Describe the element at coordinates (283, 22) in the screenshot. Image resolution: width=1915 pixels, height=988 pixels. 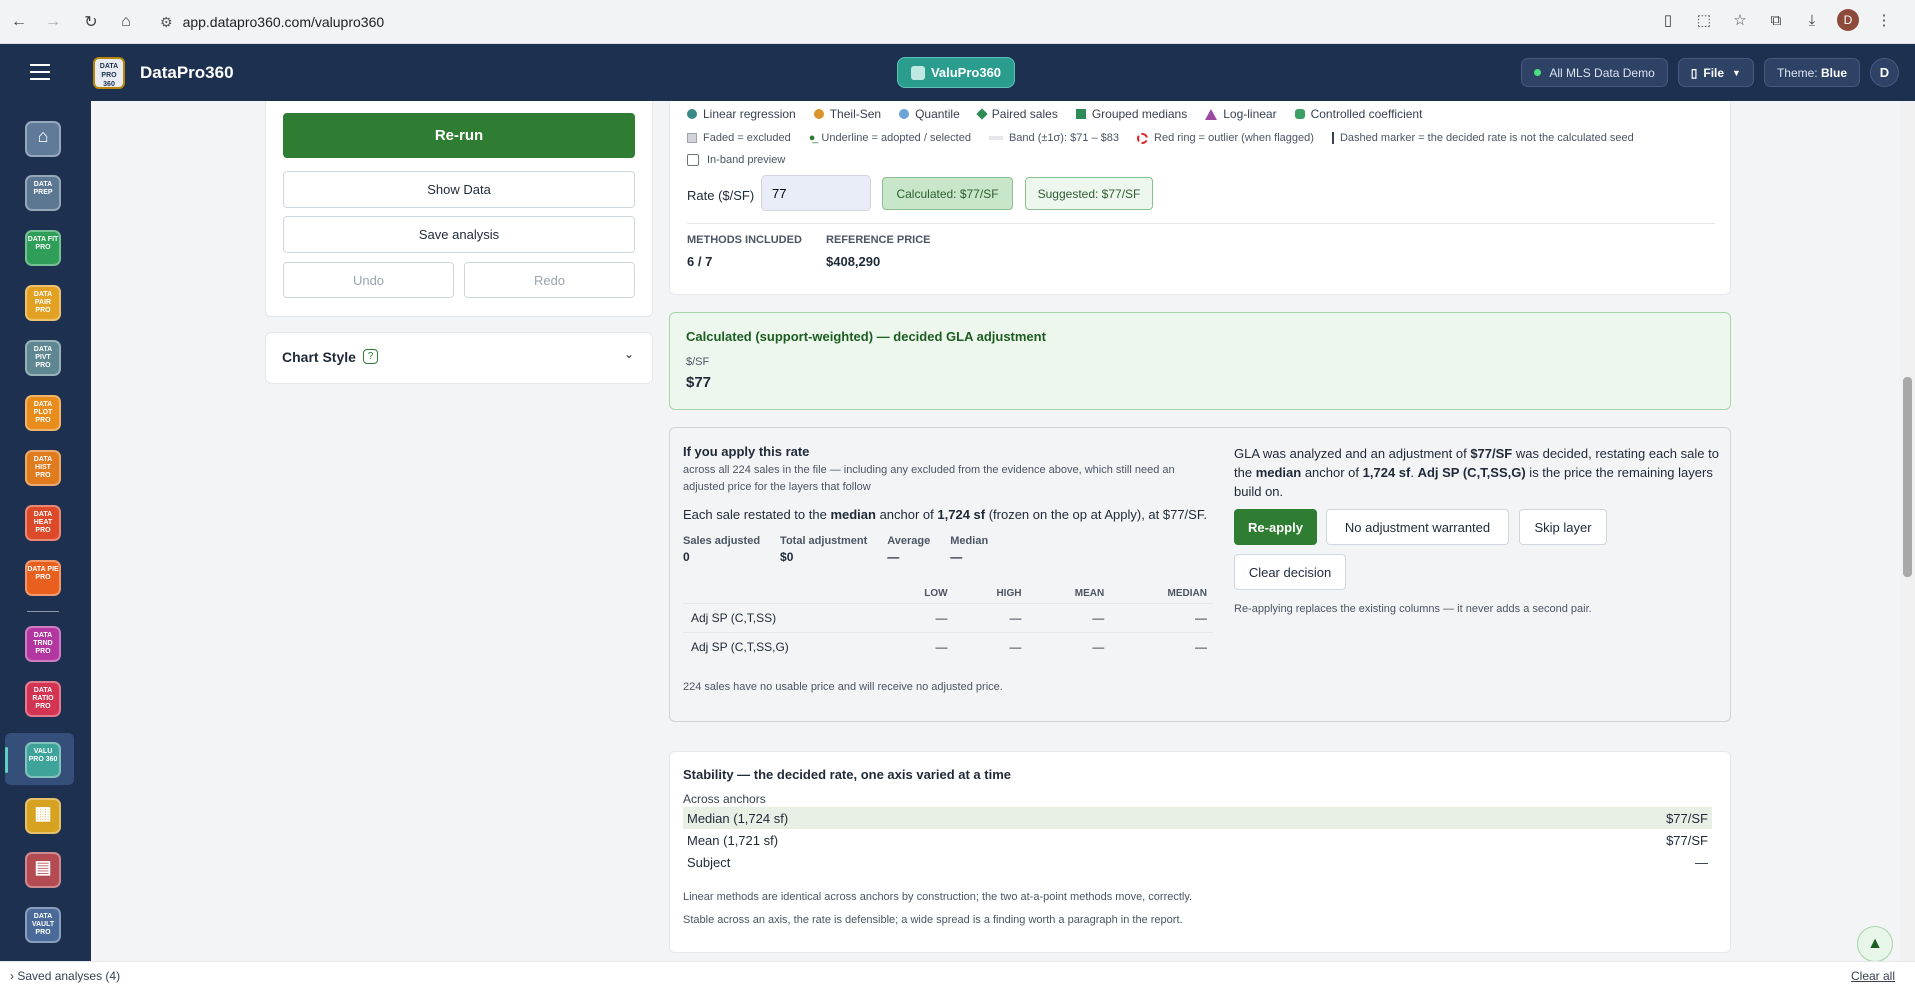
I see `url-text: app.datapro360.com/valupro360` at that location.